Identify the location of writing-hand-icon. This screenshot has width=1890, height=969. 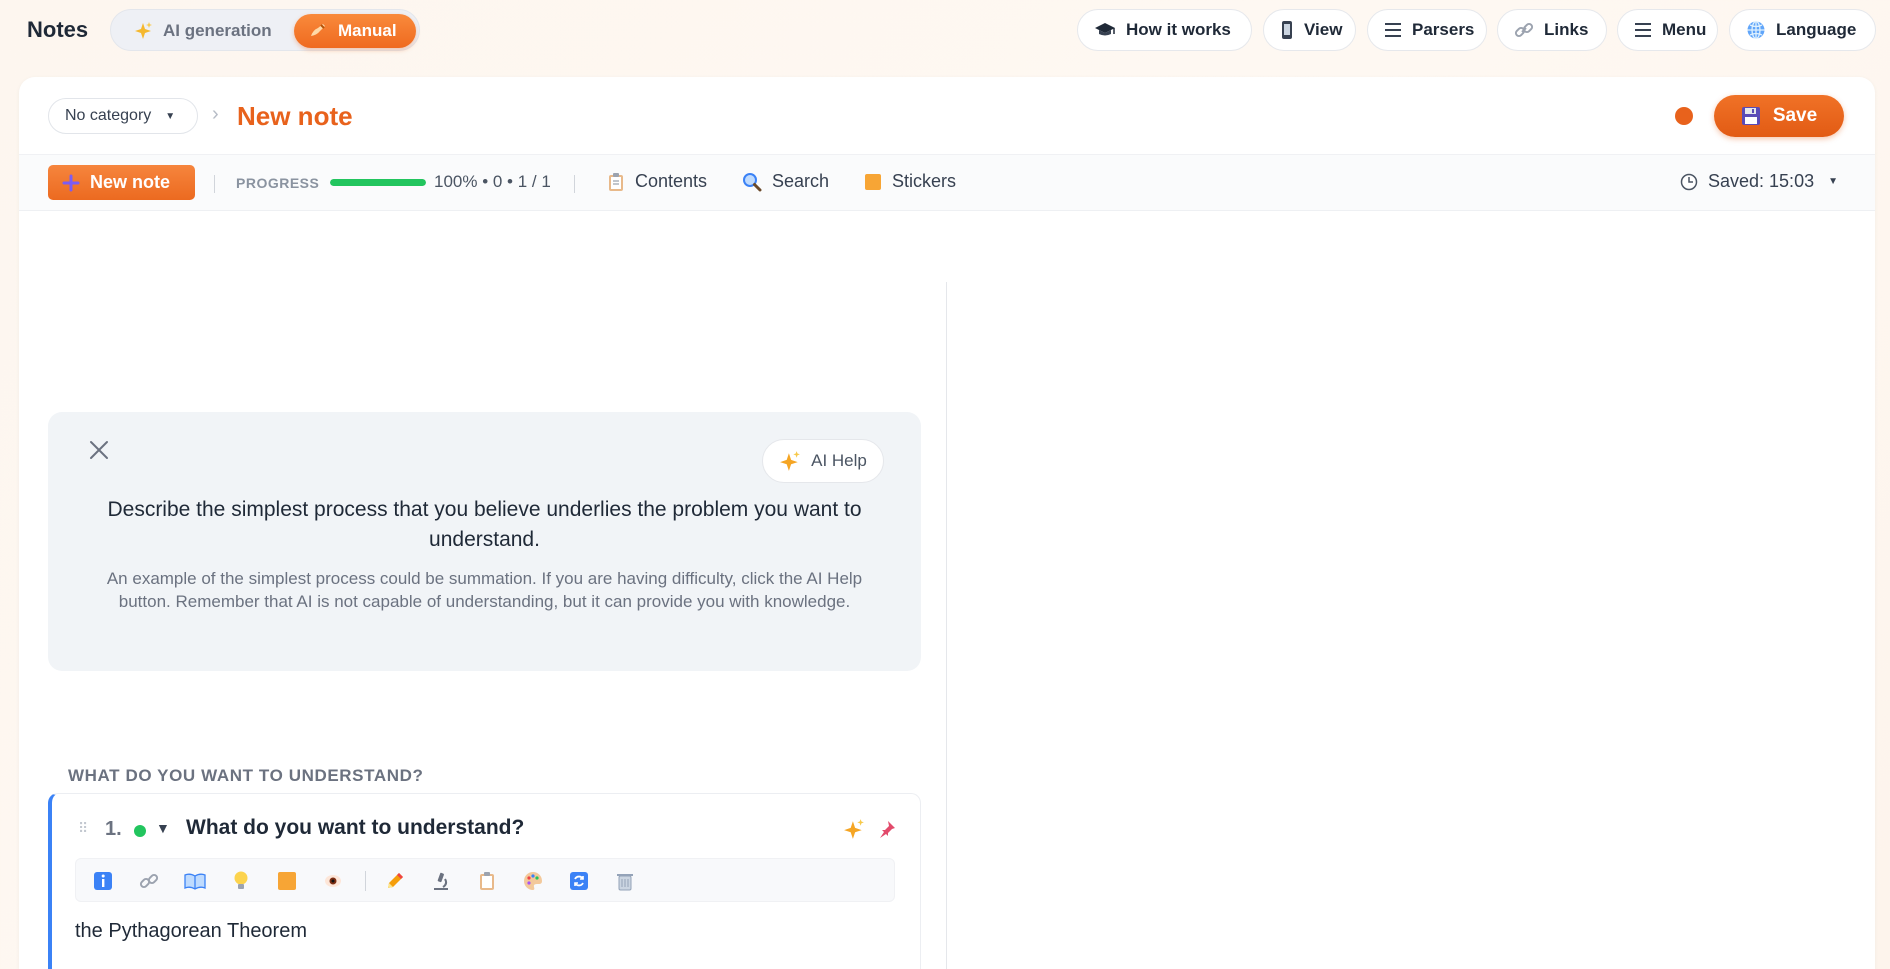
(318, 31).